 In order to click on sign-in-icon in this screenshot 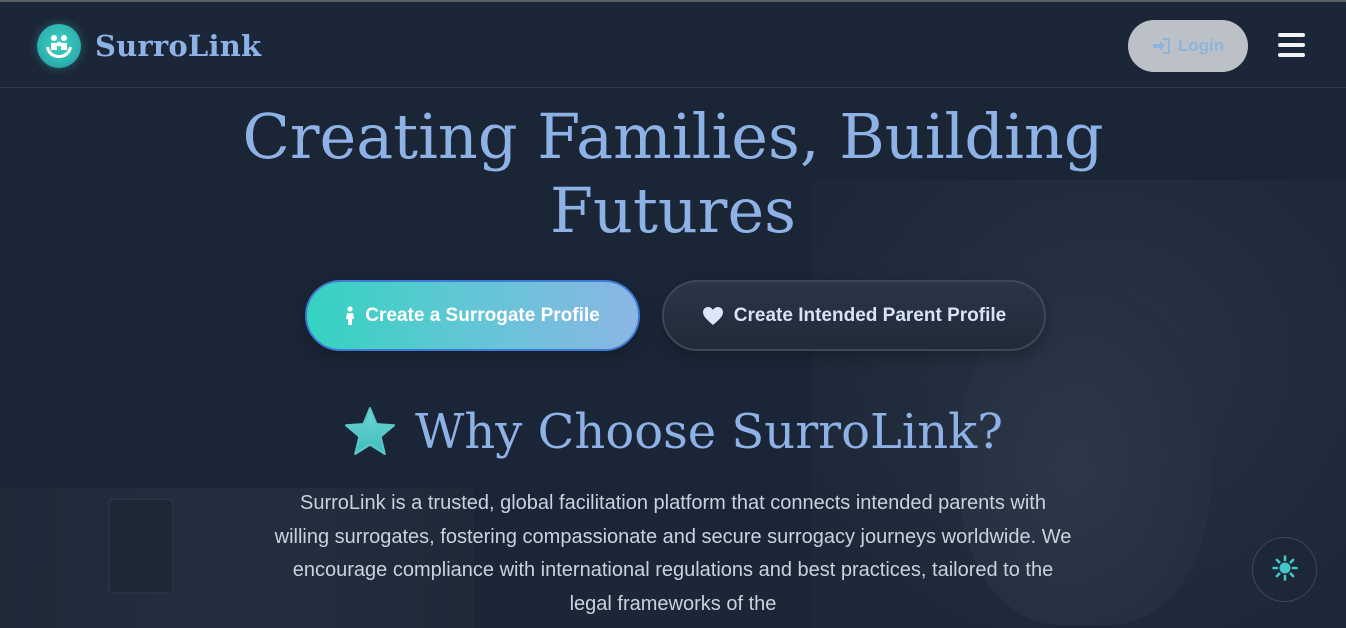, I will do `click(1161, 46)`.